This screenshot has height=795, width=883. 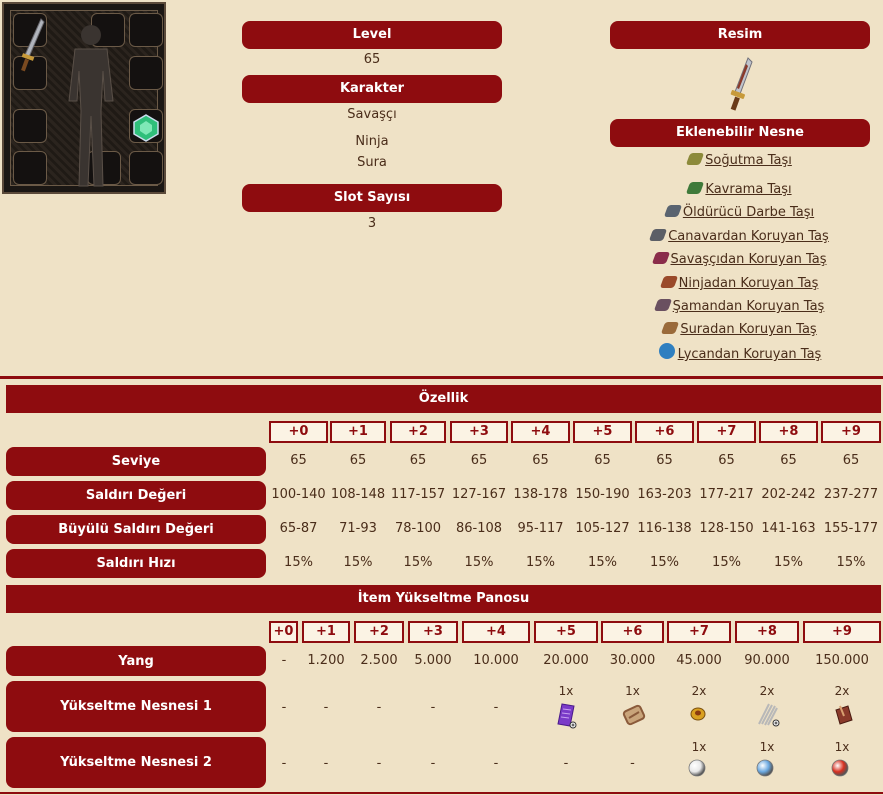 What do you see at coordinates (136, 762) in the screenshot?
I see `item2-row-label: Yükseltme Nesnesi 2` at bounding box center [136, 762].